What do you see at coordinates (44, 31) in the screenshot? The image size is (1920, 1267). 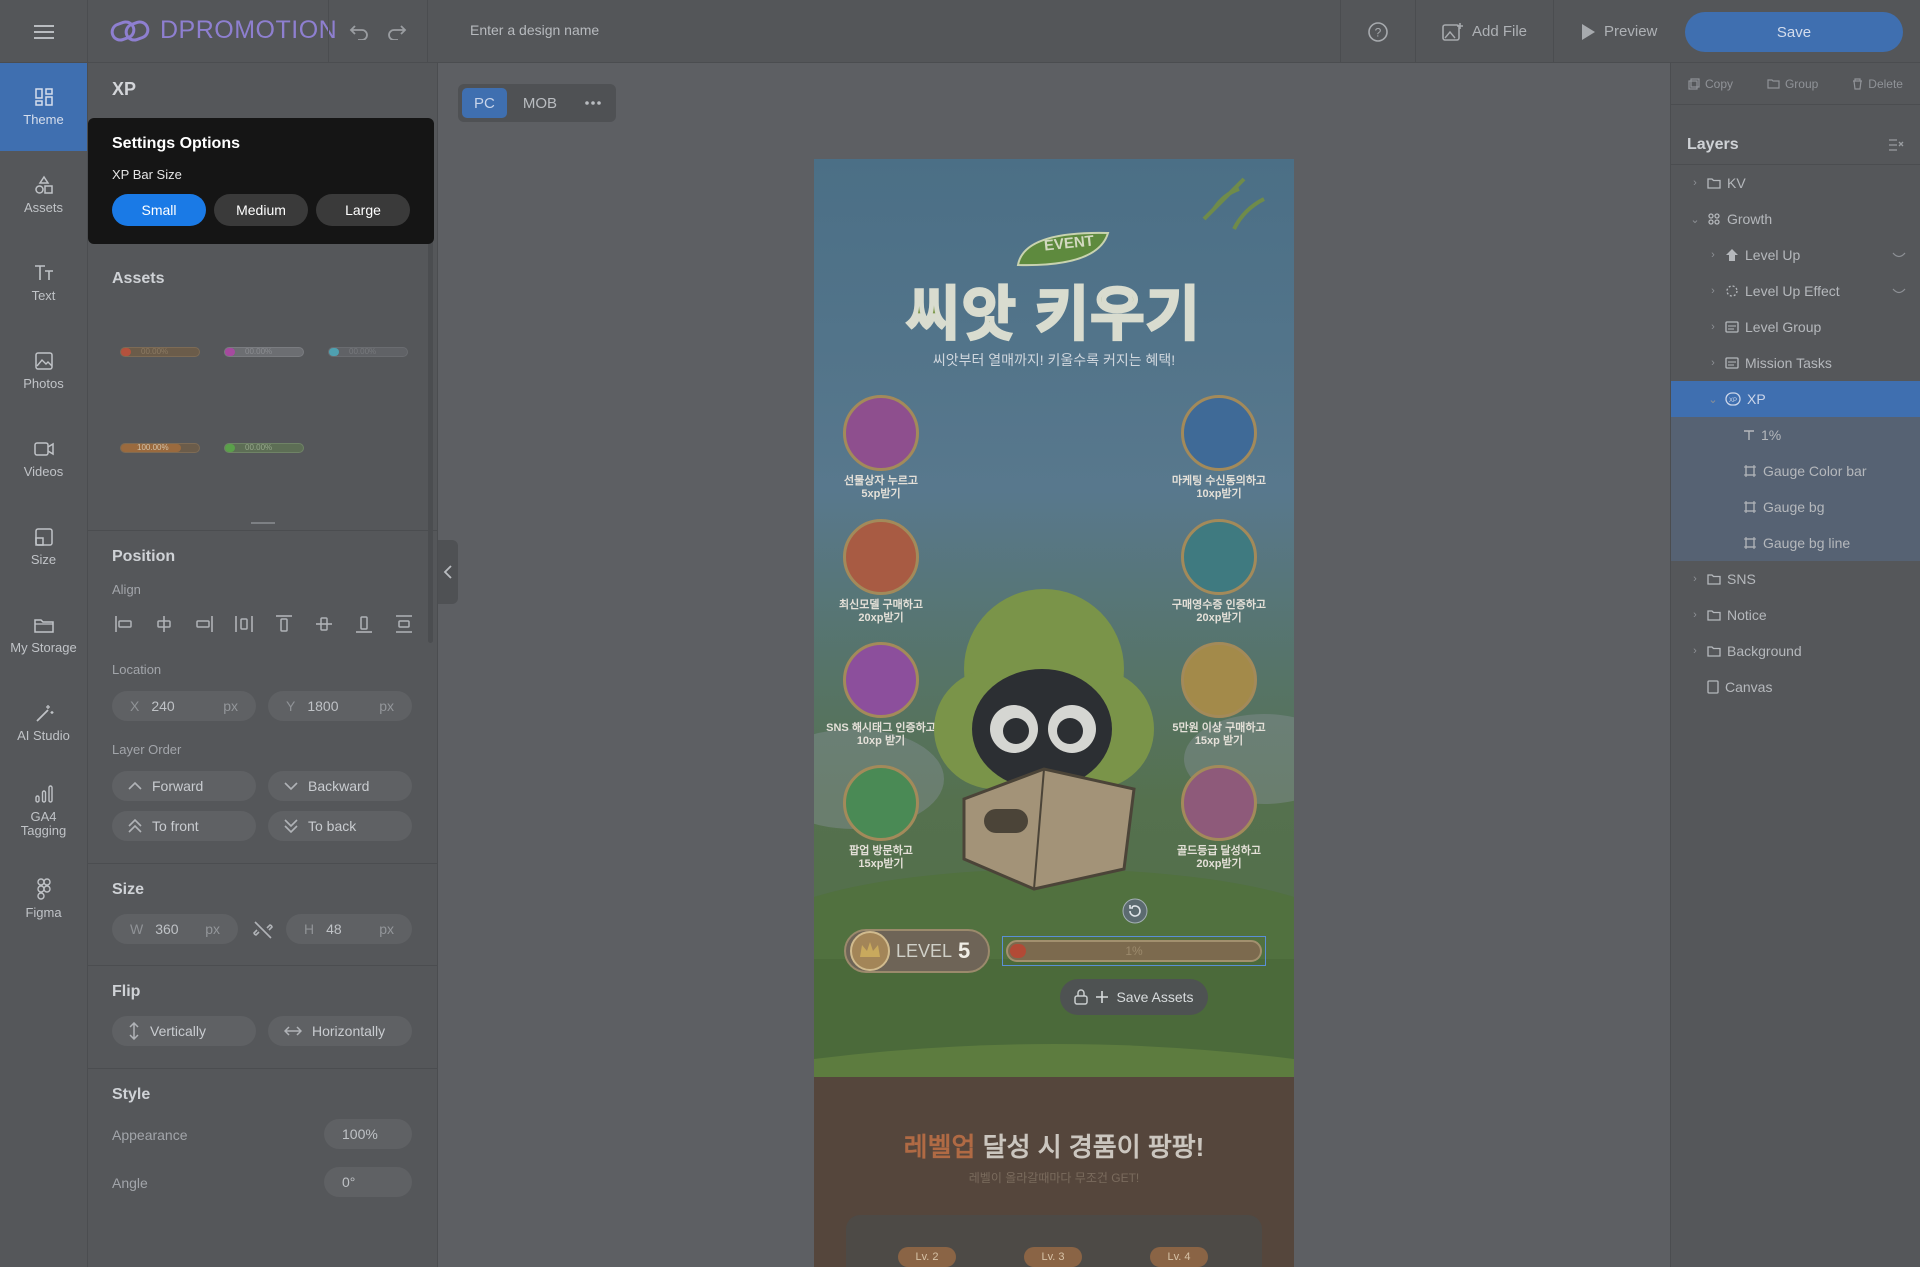 I see `menu-button` at bounding box center [44, 31].